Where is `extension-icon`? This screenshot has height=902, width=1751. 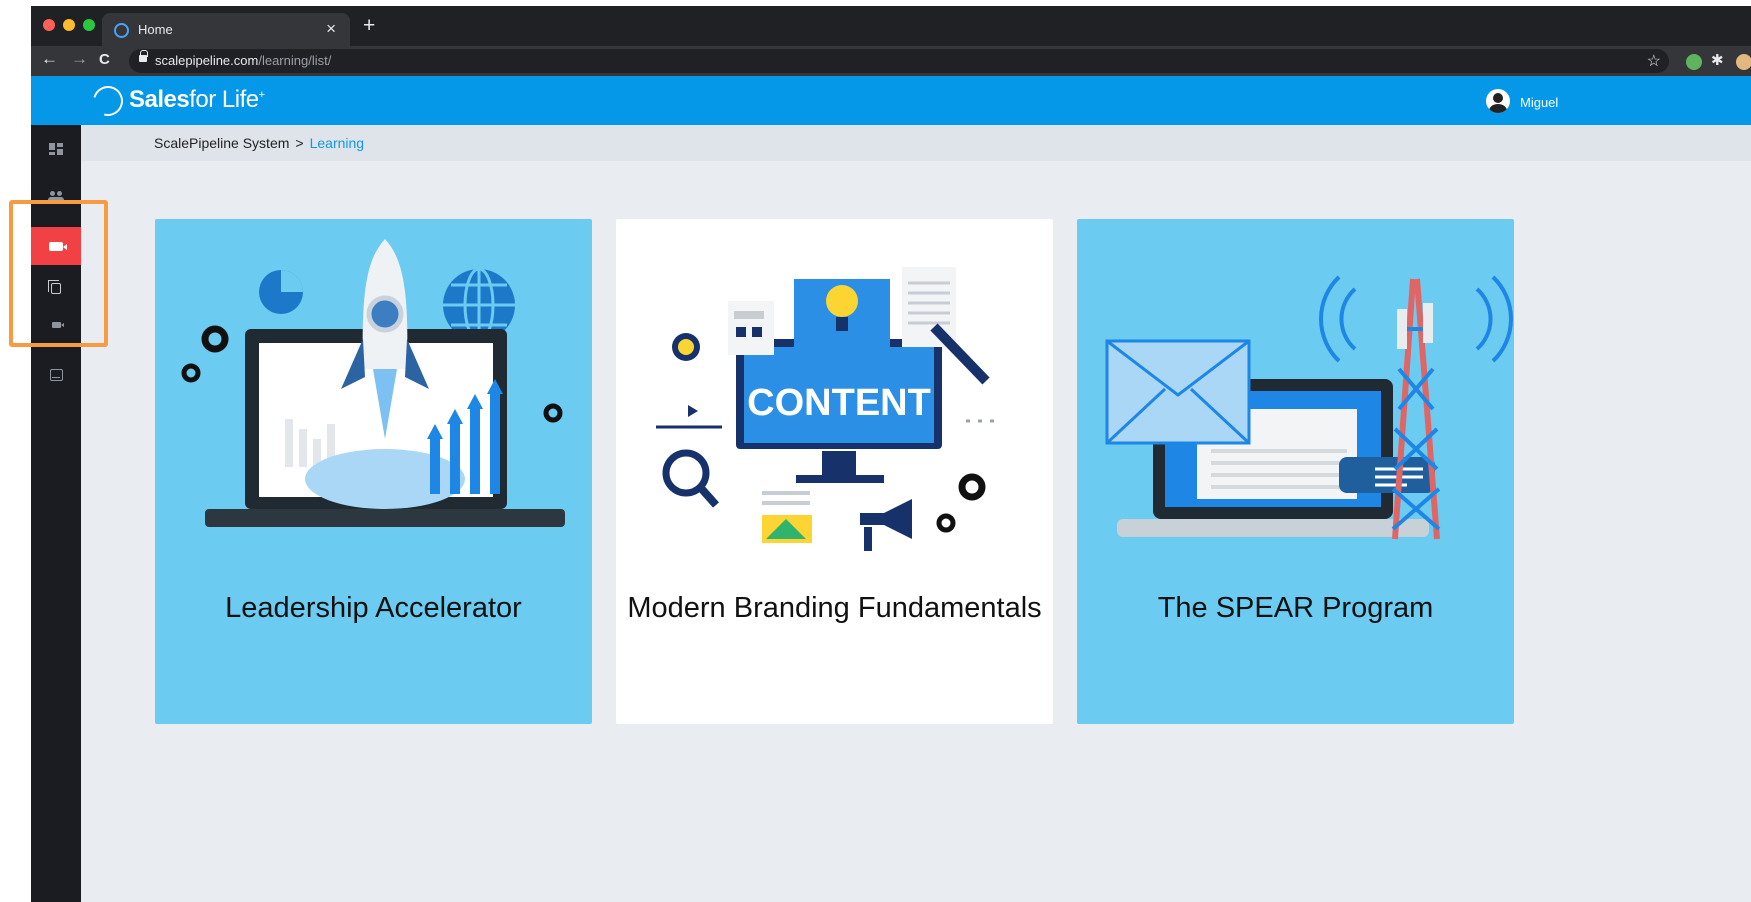 extension-icon is located at coordinates (1694, 62).